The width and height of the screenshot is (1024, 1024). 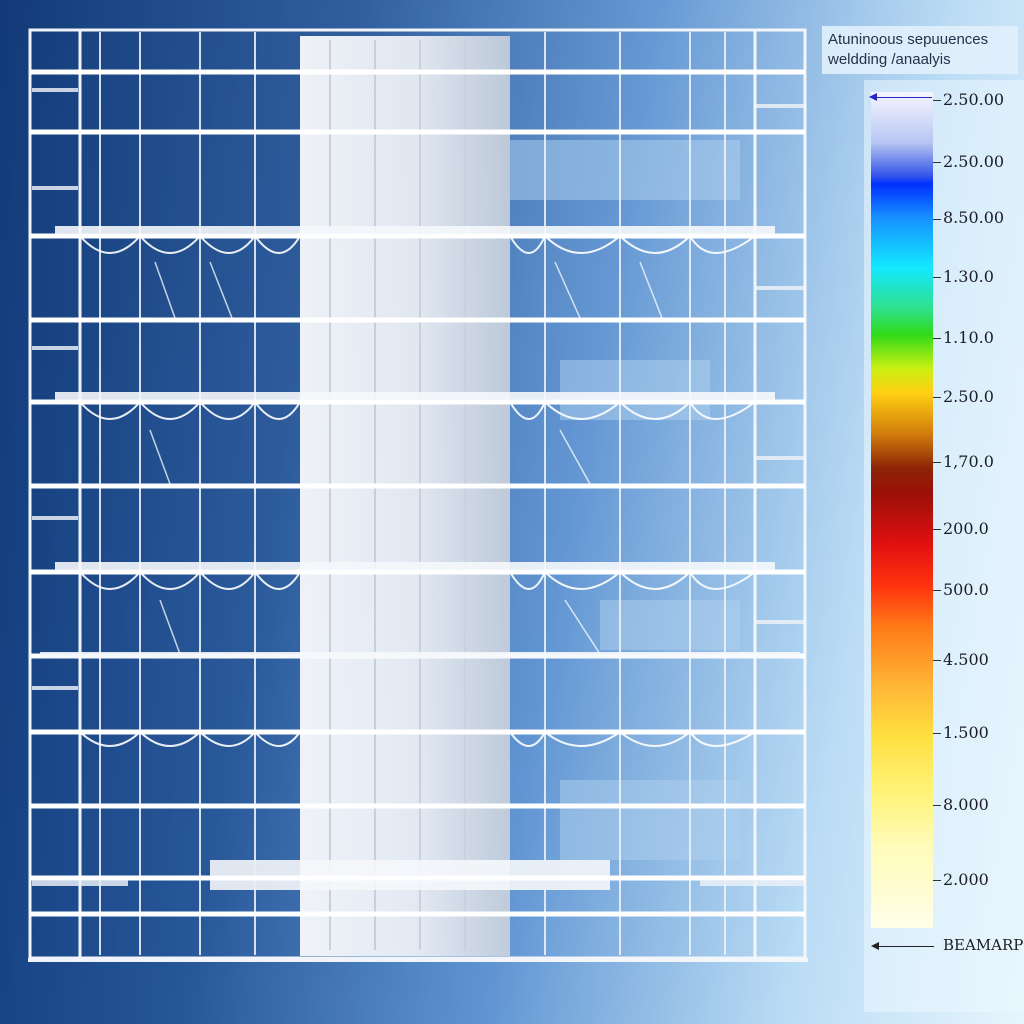 What do you see at coordinates (902, 510) in the screenshot?
I see `color-scale-bar` at bounding box center [902, 510].